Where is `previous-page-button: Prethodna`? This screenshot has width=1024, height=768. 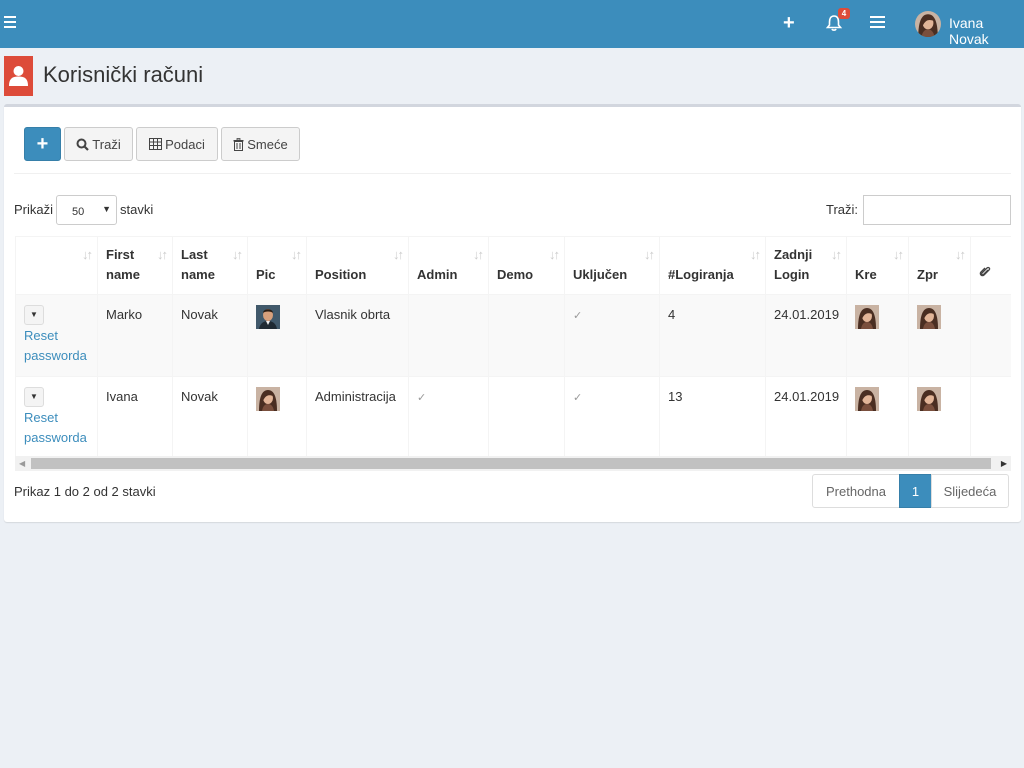
previous-page-button: Prethodna is located at coordinates (856, 491).